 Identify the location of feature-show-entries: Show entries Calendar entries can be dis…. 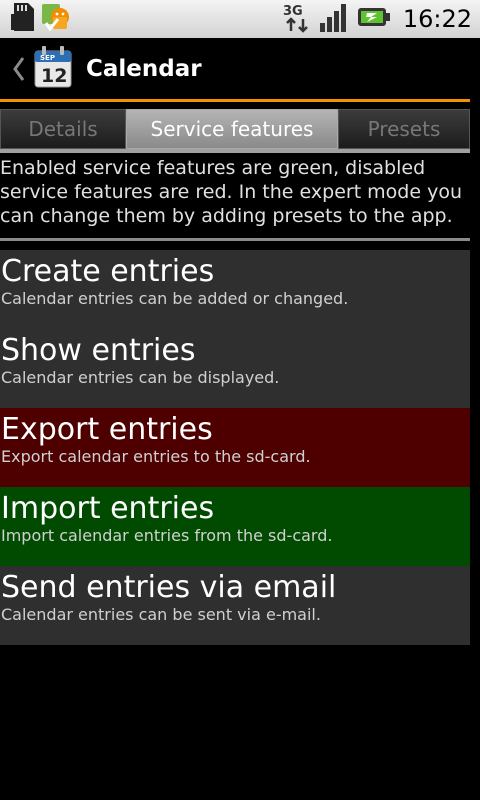
(235, 368).